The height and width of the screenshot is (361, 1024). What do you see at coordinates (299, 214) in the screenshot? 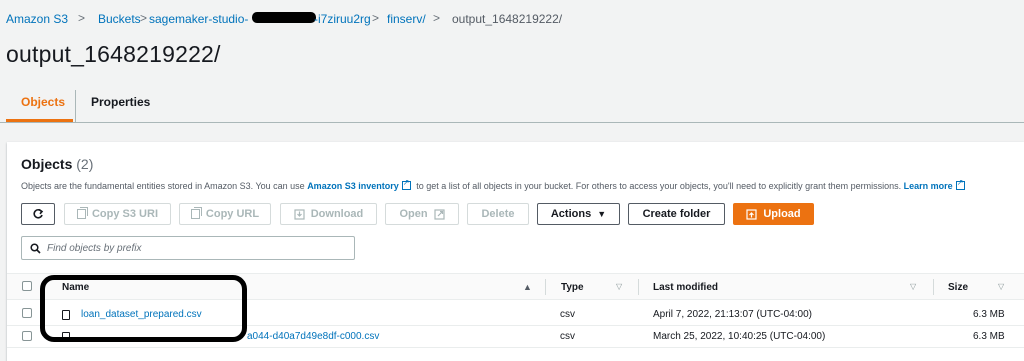
I see `download-icon` at bounding box center [299, 214].